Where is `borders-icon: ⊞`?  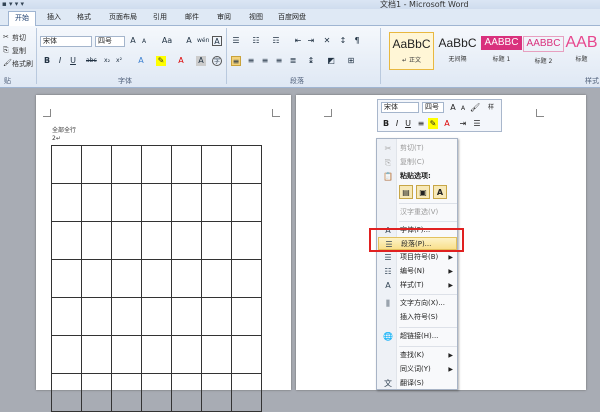 borders-icon: ⊞ is located at coordinates (351, 61).